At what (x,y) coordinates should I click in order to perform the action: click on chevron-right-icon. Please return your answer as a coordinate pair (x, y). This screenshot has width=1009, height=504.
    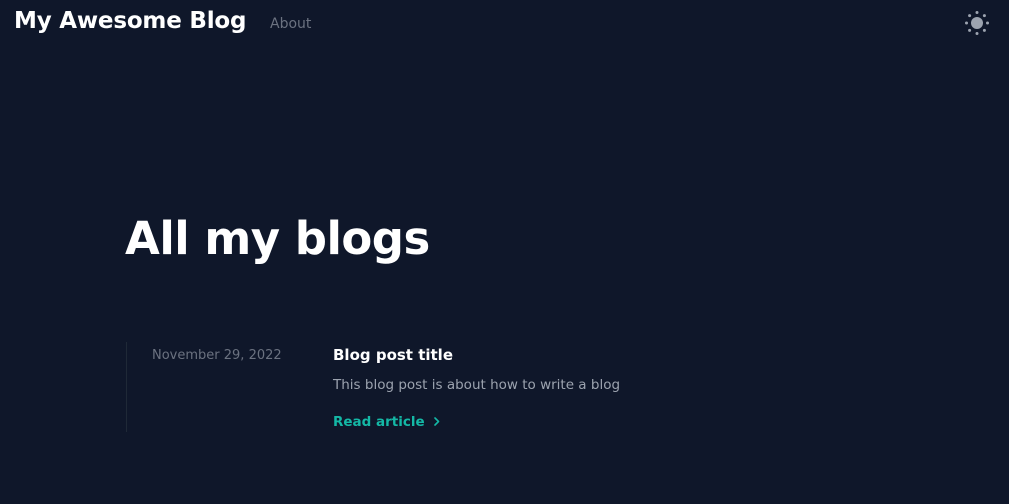
    Looking at the image, I should click on (436, 422).